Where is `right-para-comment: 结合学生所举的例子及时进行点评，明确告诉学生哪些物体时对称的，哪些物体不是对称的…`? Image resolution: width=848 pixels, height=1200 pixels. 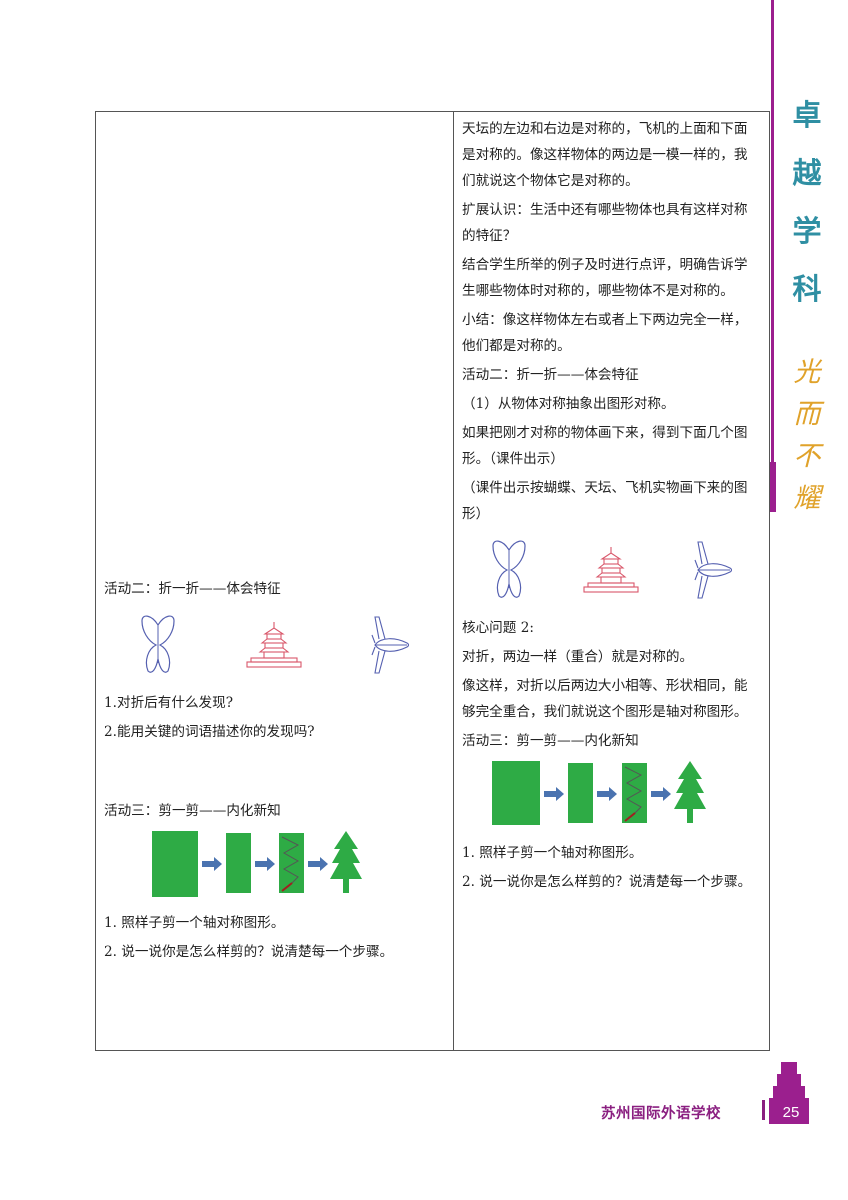 right-para-comment: 结合学生所举的例子及时进行点评，明确告诉学生哪些物体时对称的，哪些物体不是对称的… is located at coordinates (605, 278).